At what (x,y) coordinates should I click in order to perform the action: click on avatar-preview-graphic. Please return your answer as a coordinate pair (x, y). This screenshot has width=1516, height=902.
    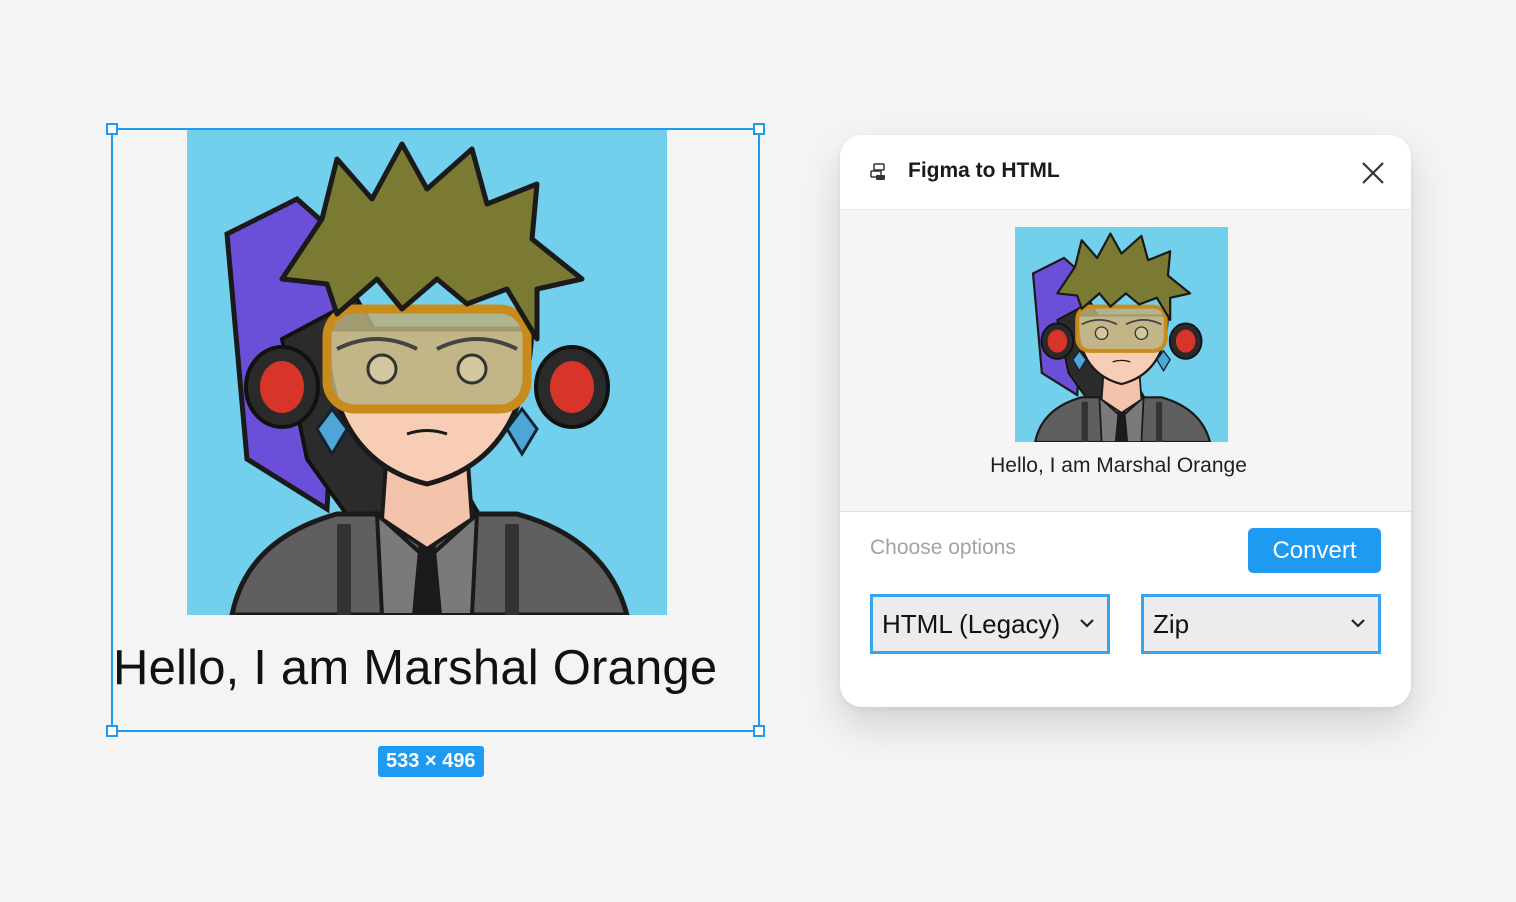
    Looking at the image, I should click on (1121, 336).